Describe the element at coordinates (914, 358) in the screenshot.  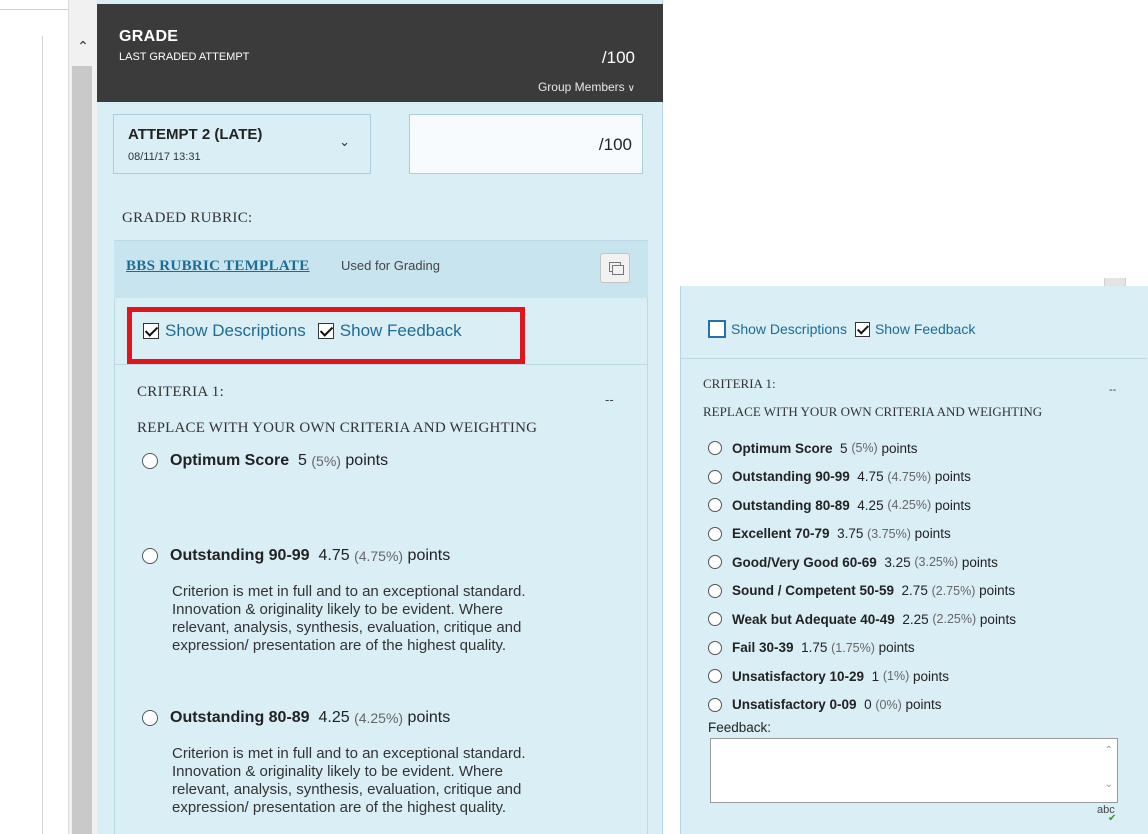
I see `divider` at that location.